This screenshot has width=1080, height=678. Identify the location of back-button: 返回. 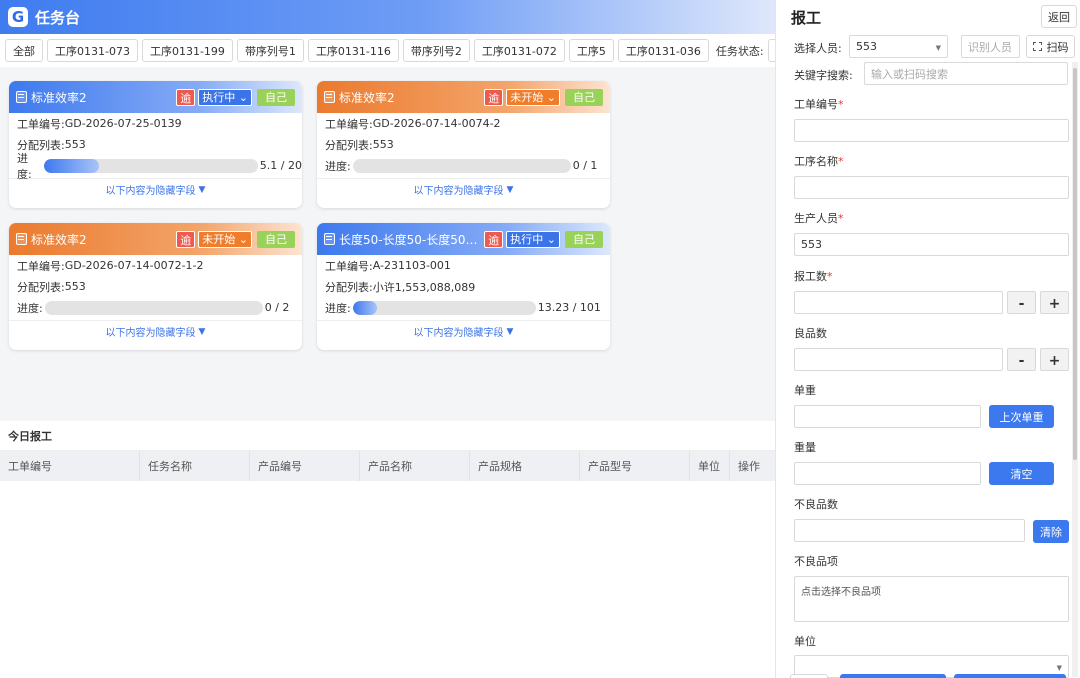
(1059, 16).